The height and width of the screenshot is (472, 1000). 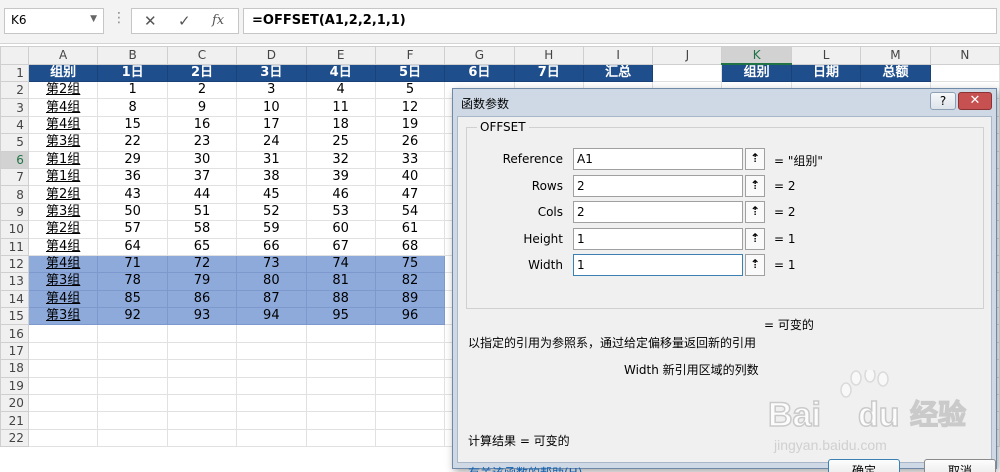 What do you see at coordinates (14, 229) in the screenshot?
I see `row-header: 10` at bounding box center [14, 229].